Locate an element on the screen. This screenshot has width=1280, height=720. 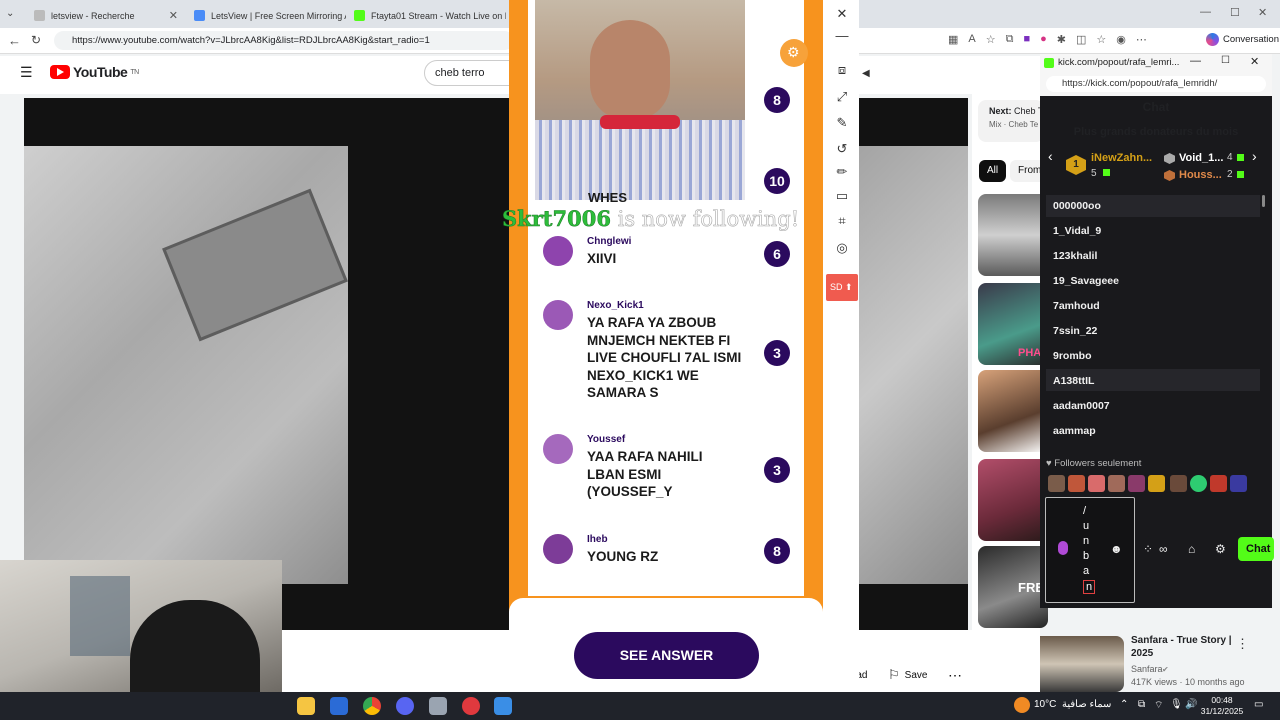
chrome-icon is located at coordinates (372, 706).